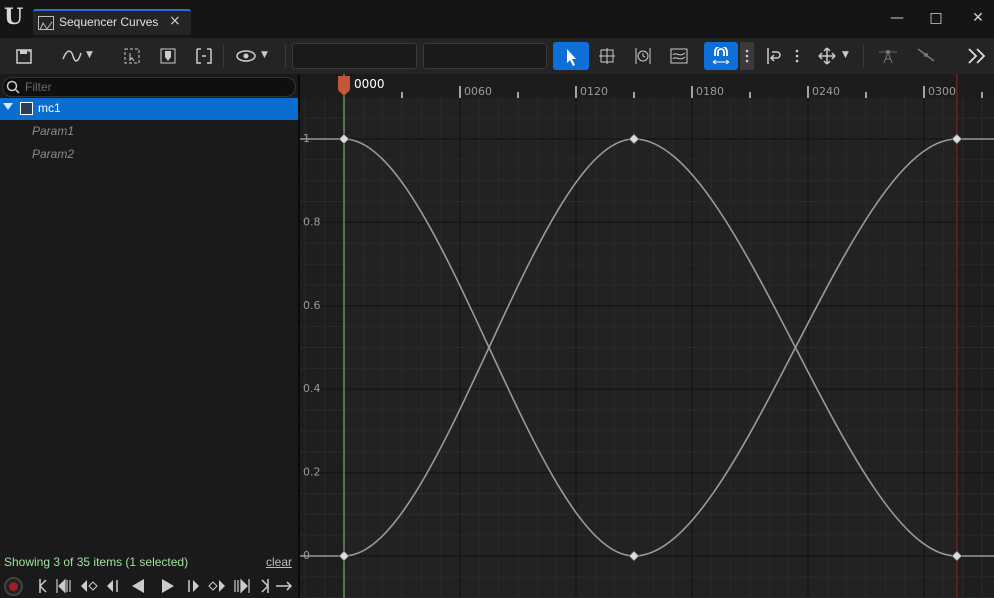 The image size is (994, 598). Describe the element at coordinates (8, 106) in the screenshot. I see `expand-arrow-icon` at that location.